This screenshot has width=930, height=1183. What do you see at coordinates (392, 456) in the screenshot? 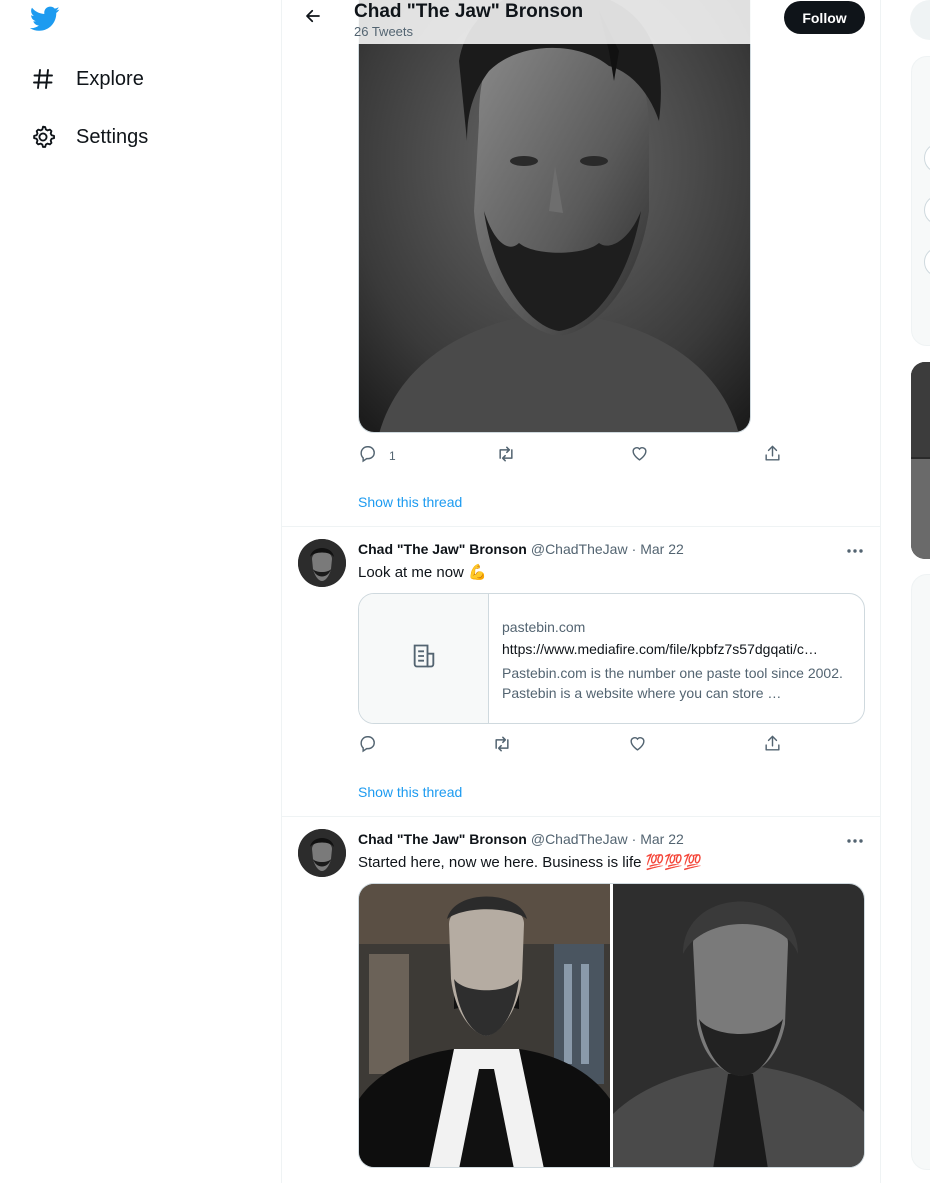
I see `reply-count: 1` at bounding box center [392, 456].